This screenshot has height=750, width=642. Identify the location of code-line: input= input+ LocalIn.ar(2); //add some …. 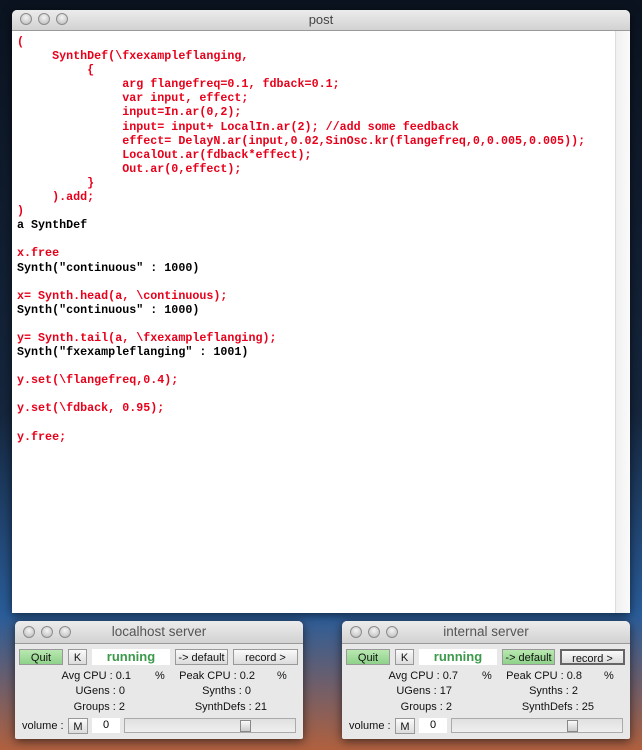
(238, 126).